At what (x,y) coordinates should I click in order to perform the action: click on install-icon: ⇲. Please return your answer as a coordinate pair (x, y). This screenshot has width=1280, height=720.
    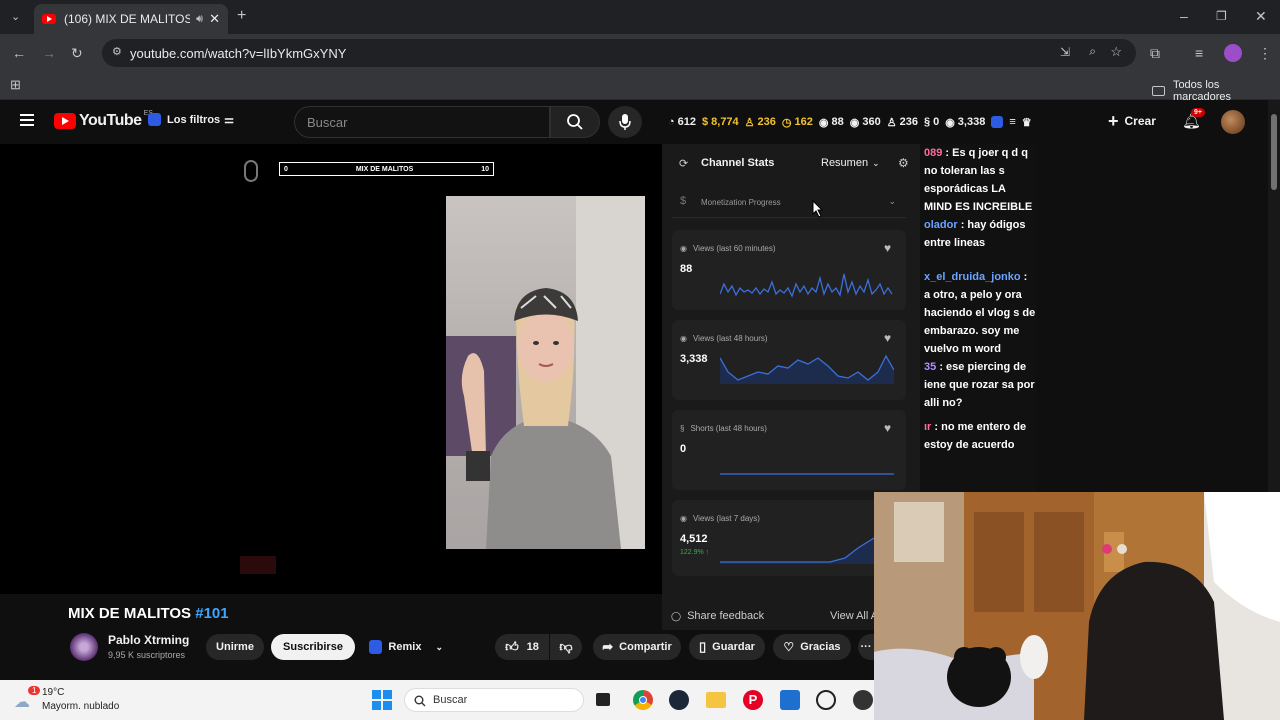
    Looking at the image, I should click on (1065, 52).